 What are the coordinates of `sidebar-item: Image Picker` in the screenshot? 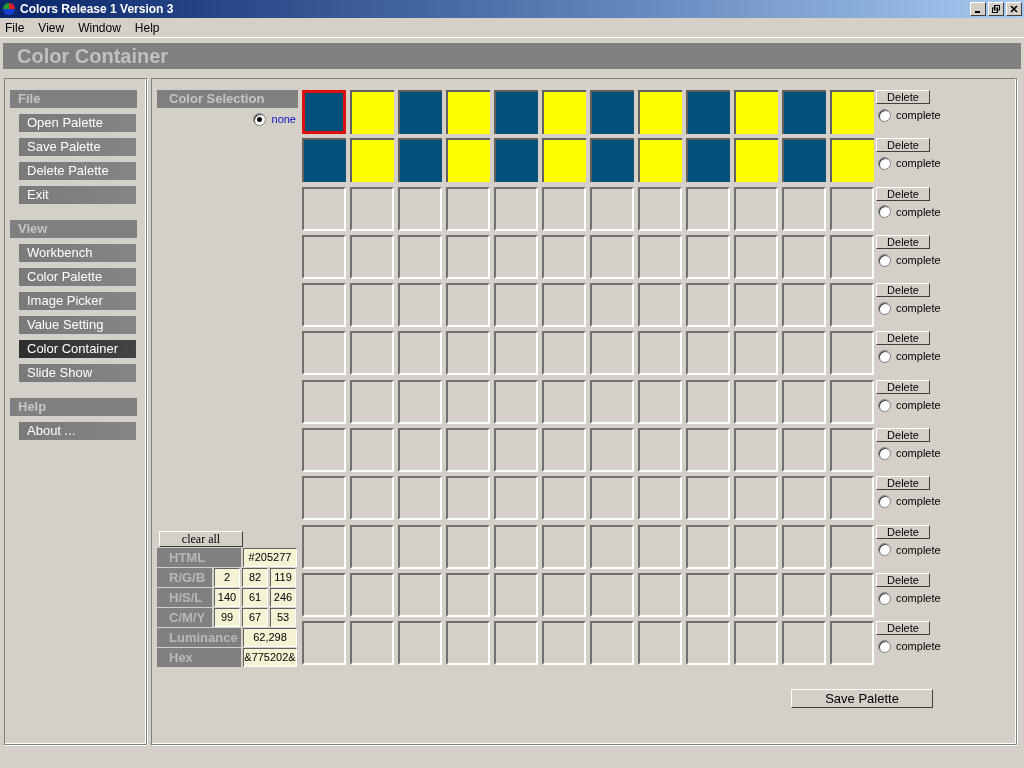 It's located at (77, 301).